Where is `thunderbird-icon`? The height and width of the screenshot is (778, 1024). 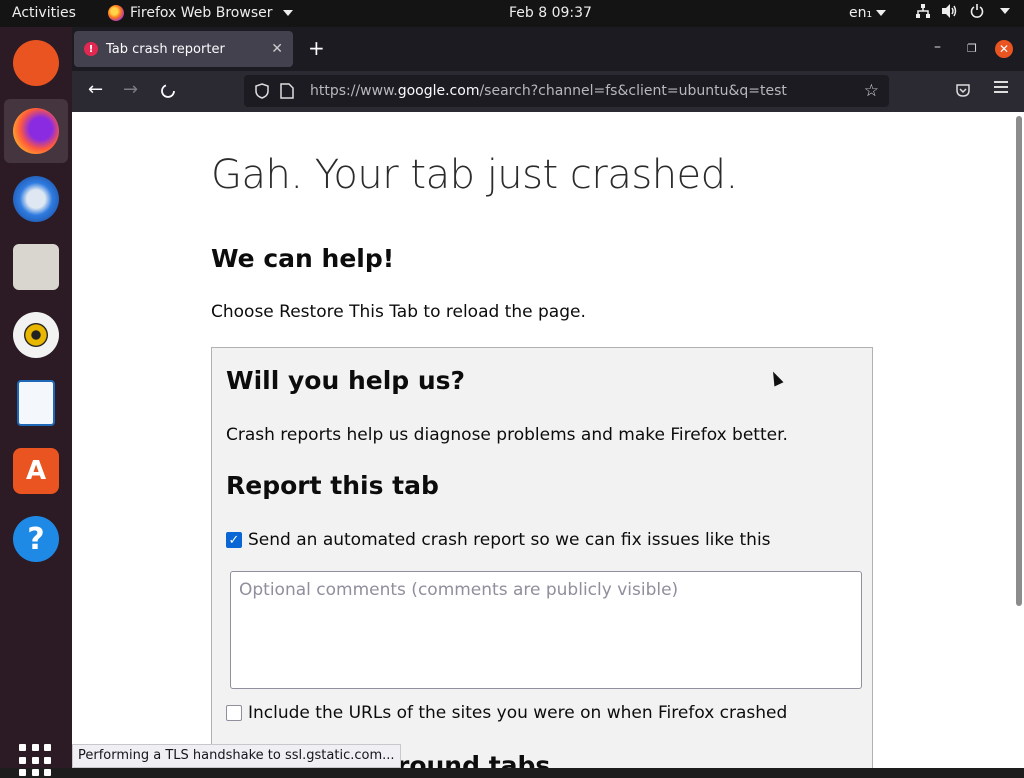
thunderbird-icon is located at coordinates (36, 199).